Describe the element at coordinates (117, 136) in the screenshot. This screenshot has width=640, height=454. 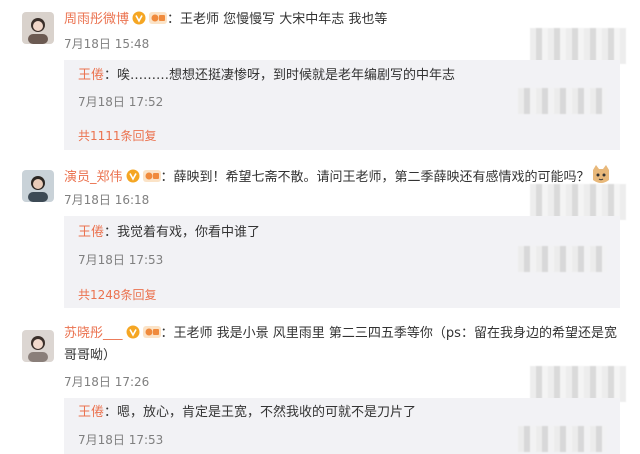
I see `more-replies-link: 共1111条回复` at that location.